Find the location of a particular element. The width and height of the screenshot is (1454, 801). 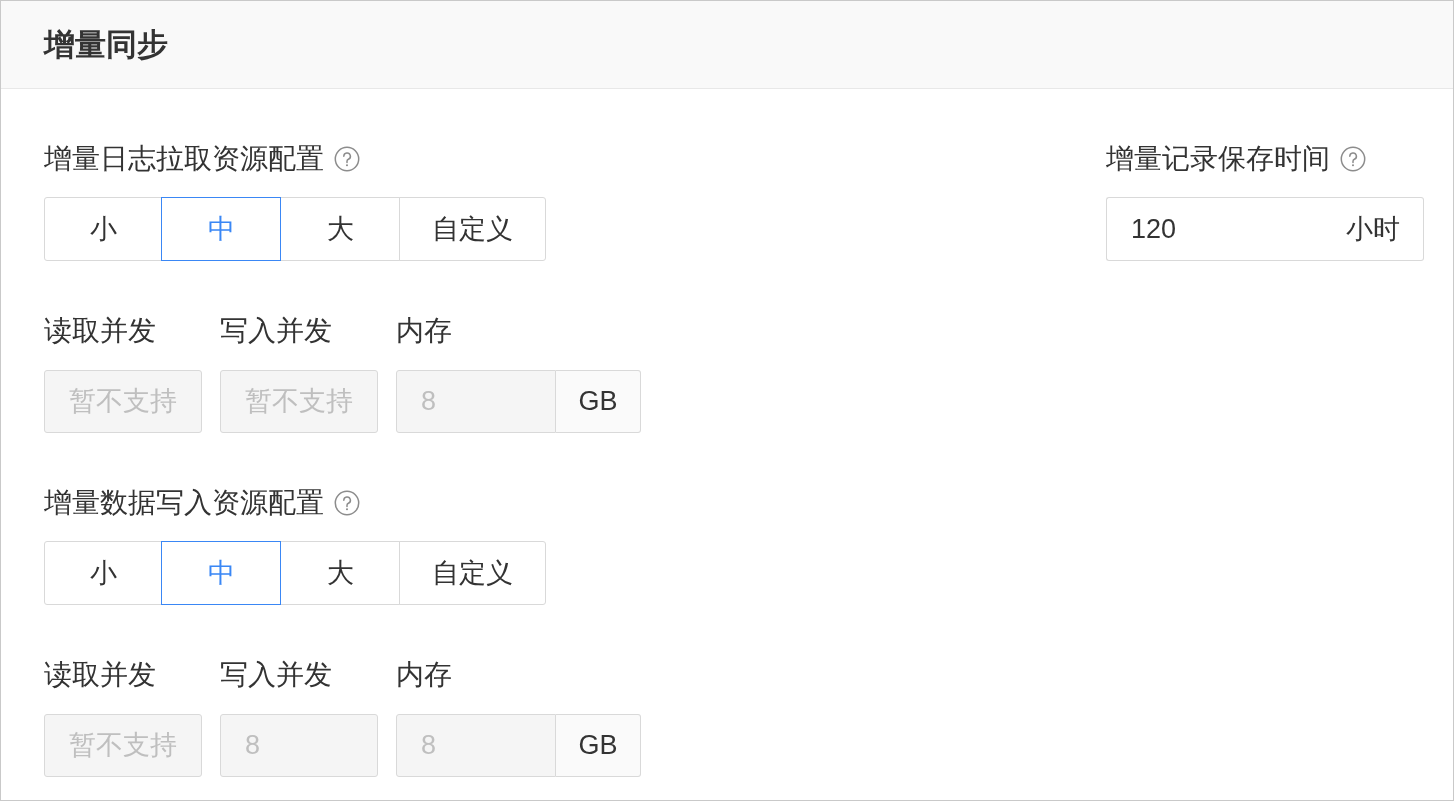

section-title: 增量同步 is located at coordinates (106, 44).